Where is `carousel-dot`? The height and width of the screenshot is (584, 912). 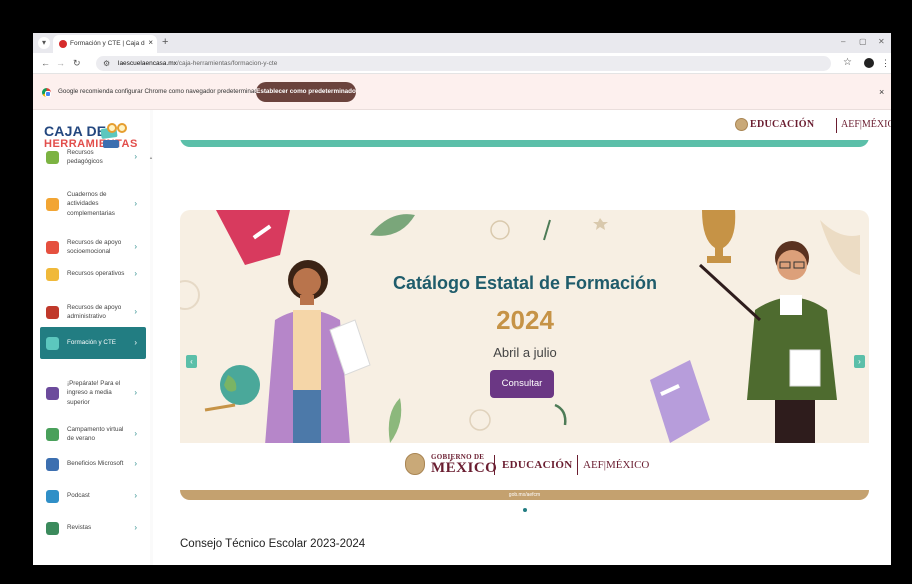
carousel-dot is located at coordinates (525, 510).